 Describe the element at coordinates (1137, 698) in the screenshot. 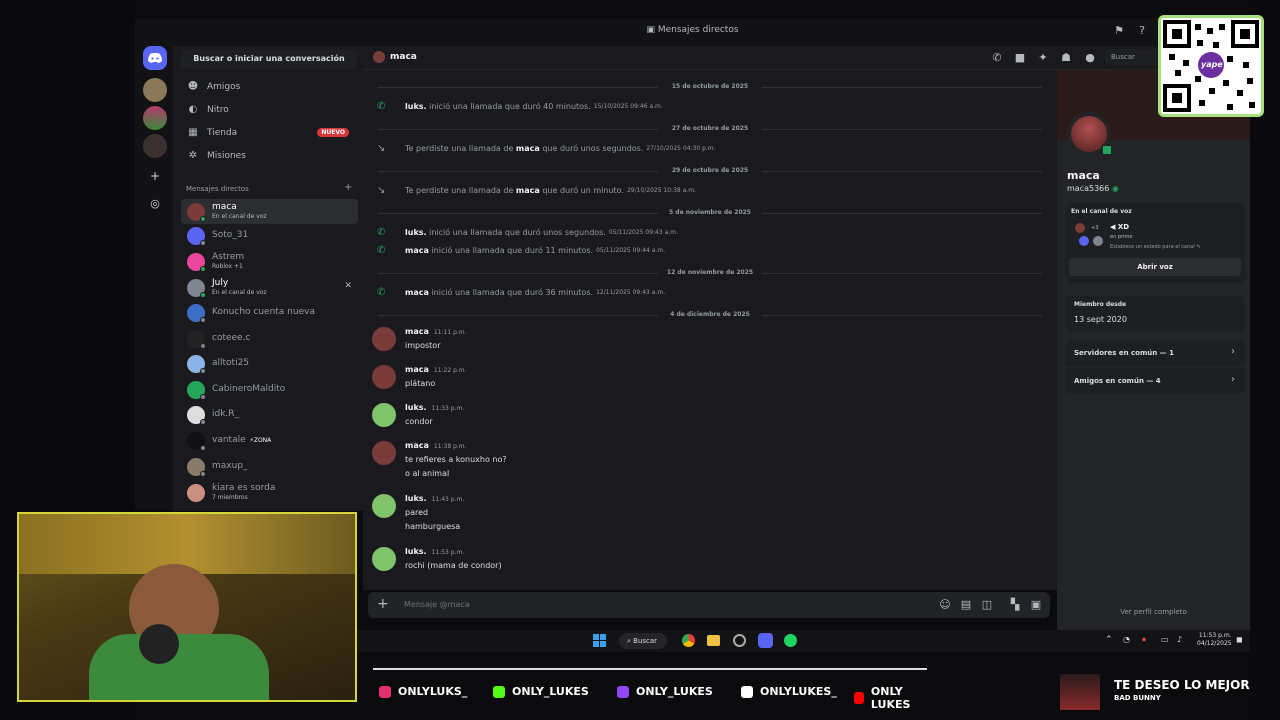

I see `now-playing-artist: BAD BUNNY` at that location.